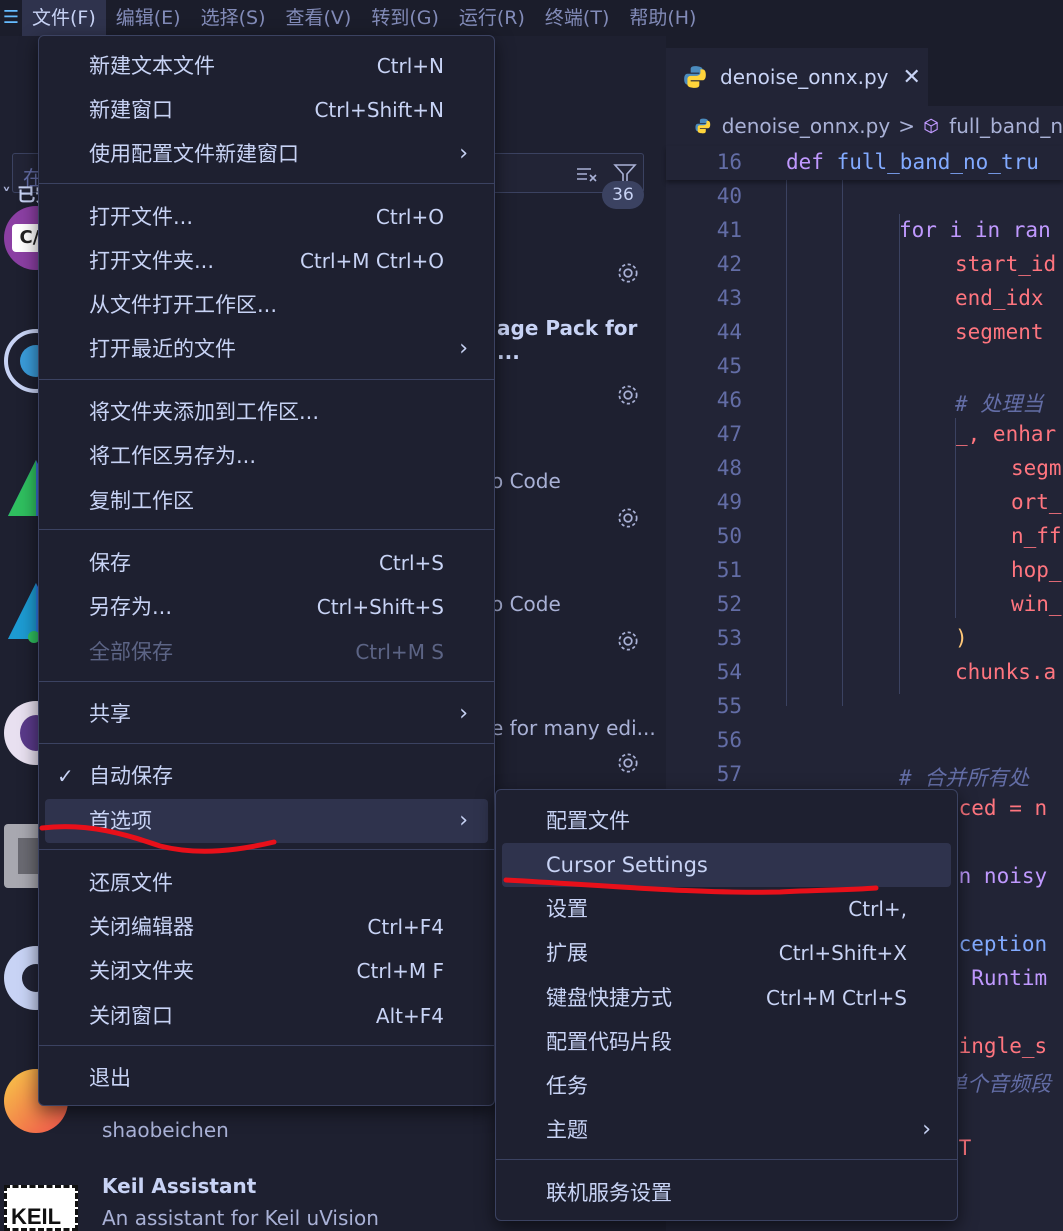 This screenshot has height=1231, width=1063. Describe the element at coordinates (662, 18) in the screenshot. I see `menu-help: 帮助(H)` at that location.